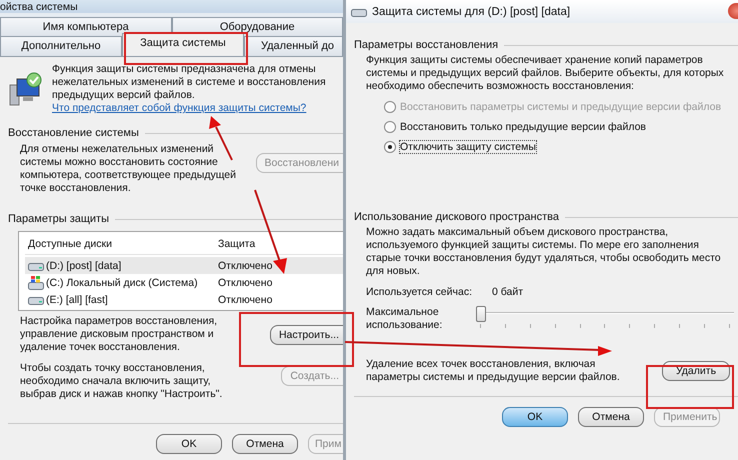 The width and height of the screenshot is (738, 460). I want to click on usage-value: 0 байт, so click(508, 292).